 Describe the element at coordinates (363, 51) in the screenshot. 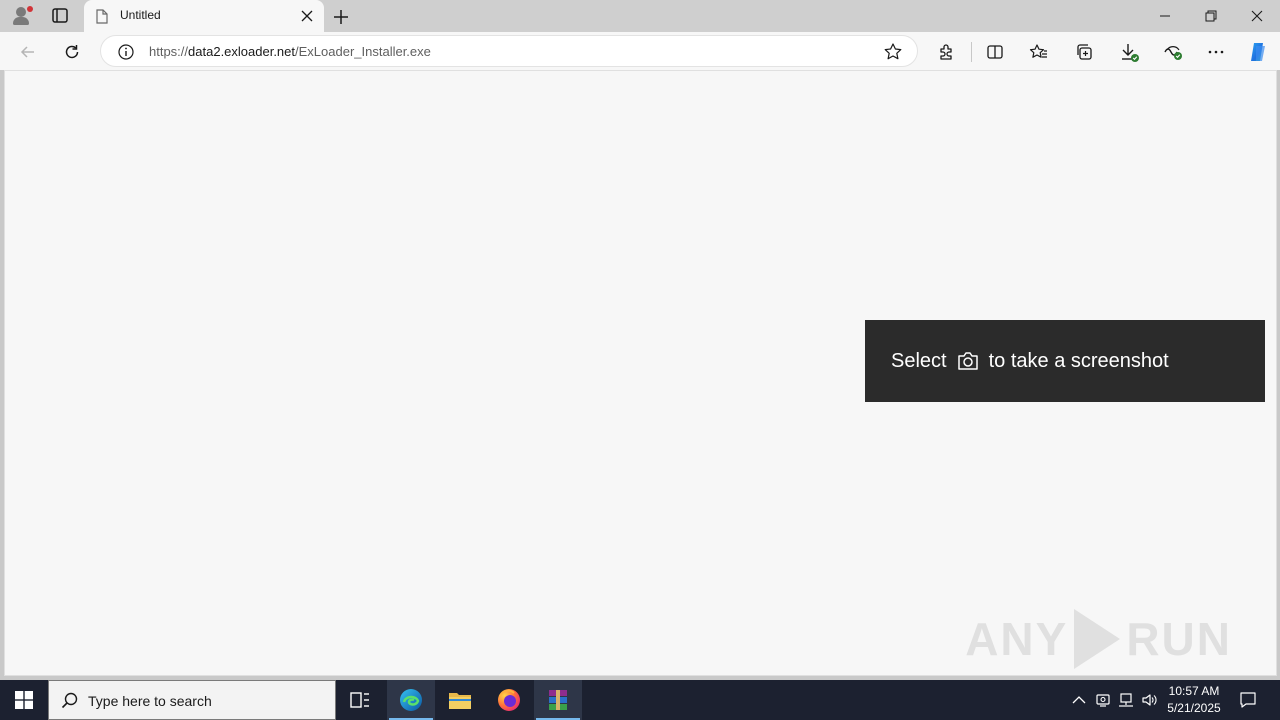

I see `url-path: /ExLoader_Installer.exe` at that location.